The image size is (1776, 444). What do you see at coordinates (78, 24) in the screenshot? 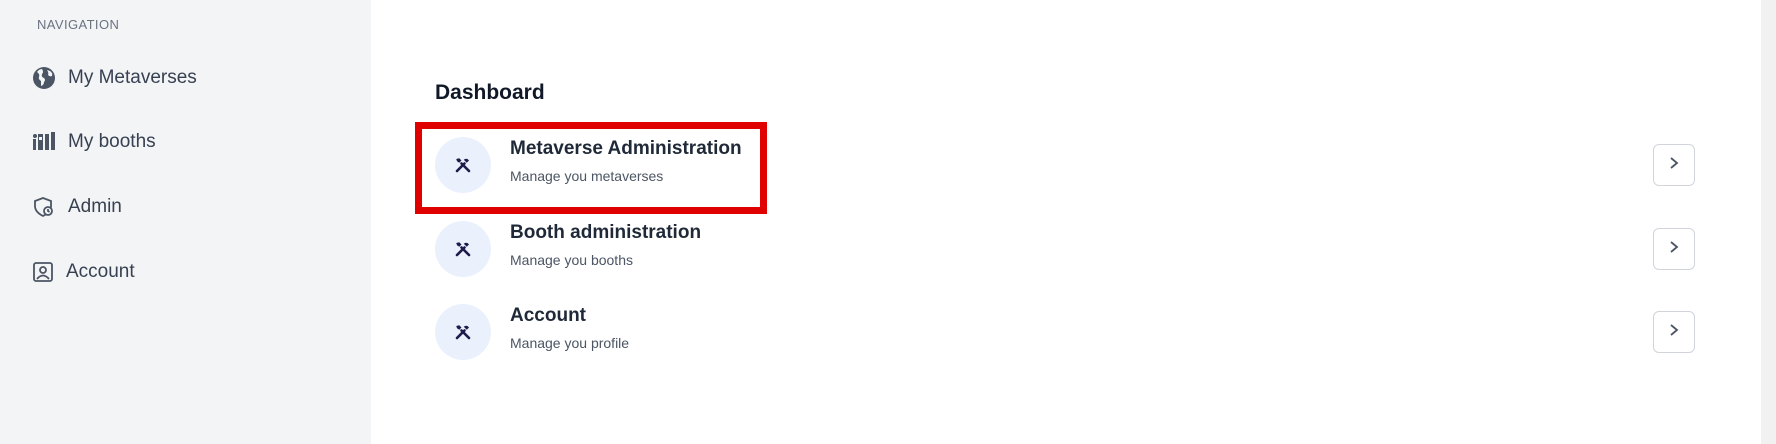
I see `nav-heading: NAVIGATION` at bounding box center [78, 24].